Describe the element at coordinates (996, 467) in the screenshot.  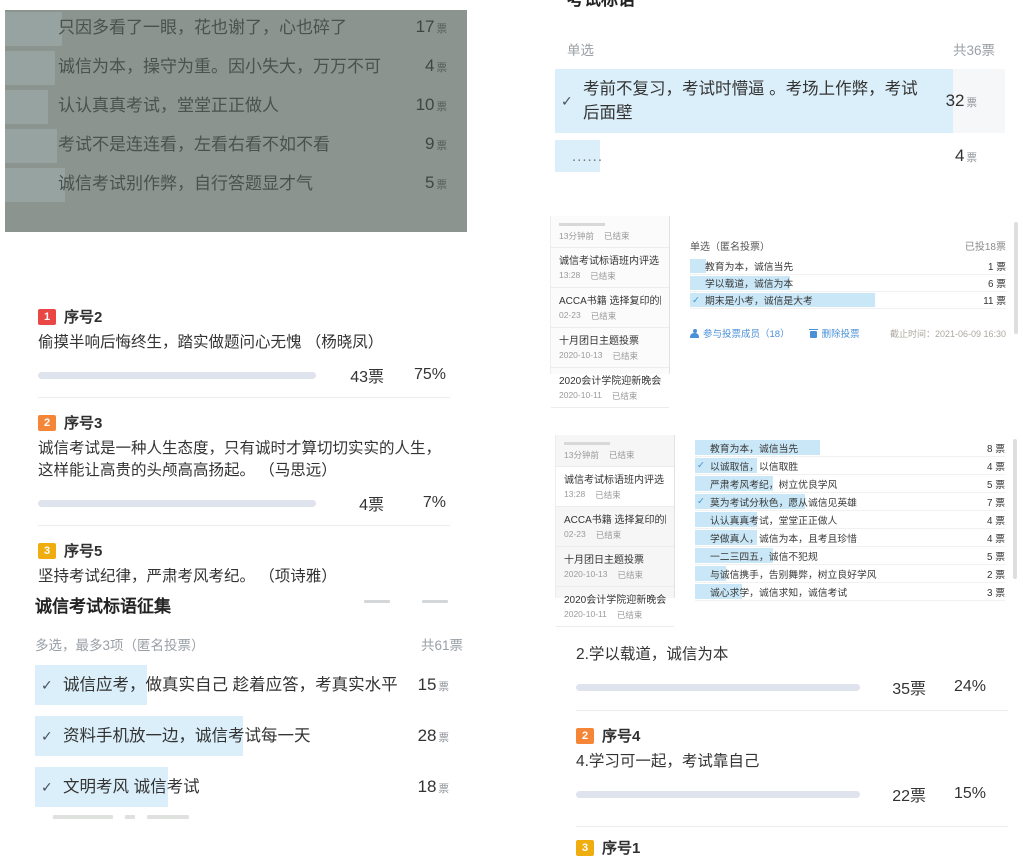
I see `vote-count: 4 票` at that location.